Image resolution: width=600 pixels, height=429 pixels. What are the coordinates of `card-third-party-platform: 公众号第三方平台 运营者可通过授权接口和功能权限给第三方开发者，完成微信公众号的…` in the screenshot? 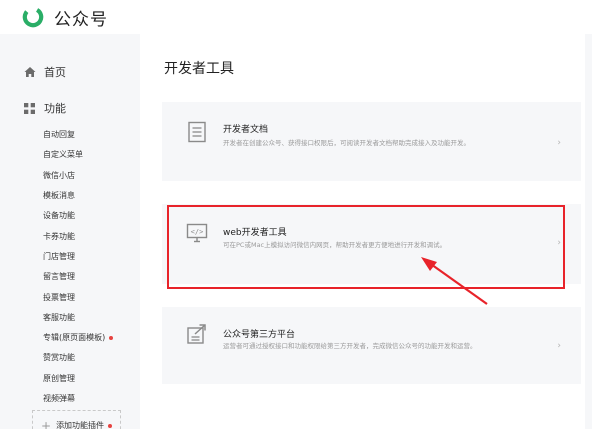 It's located at (371, 345).